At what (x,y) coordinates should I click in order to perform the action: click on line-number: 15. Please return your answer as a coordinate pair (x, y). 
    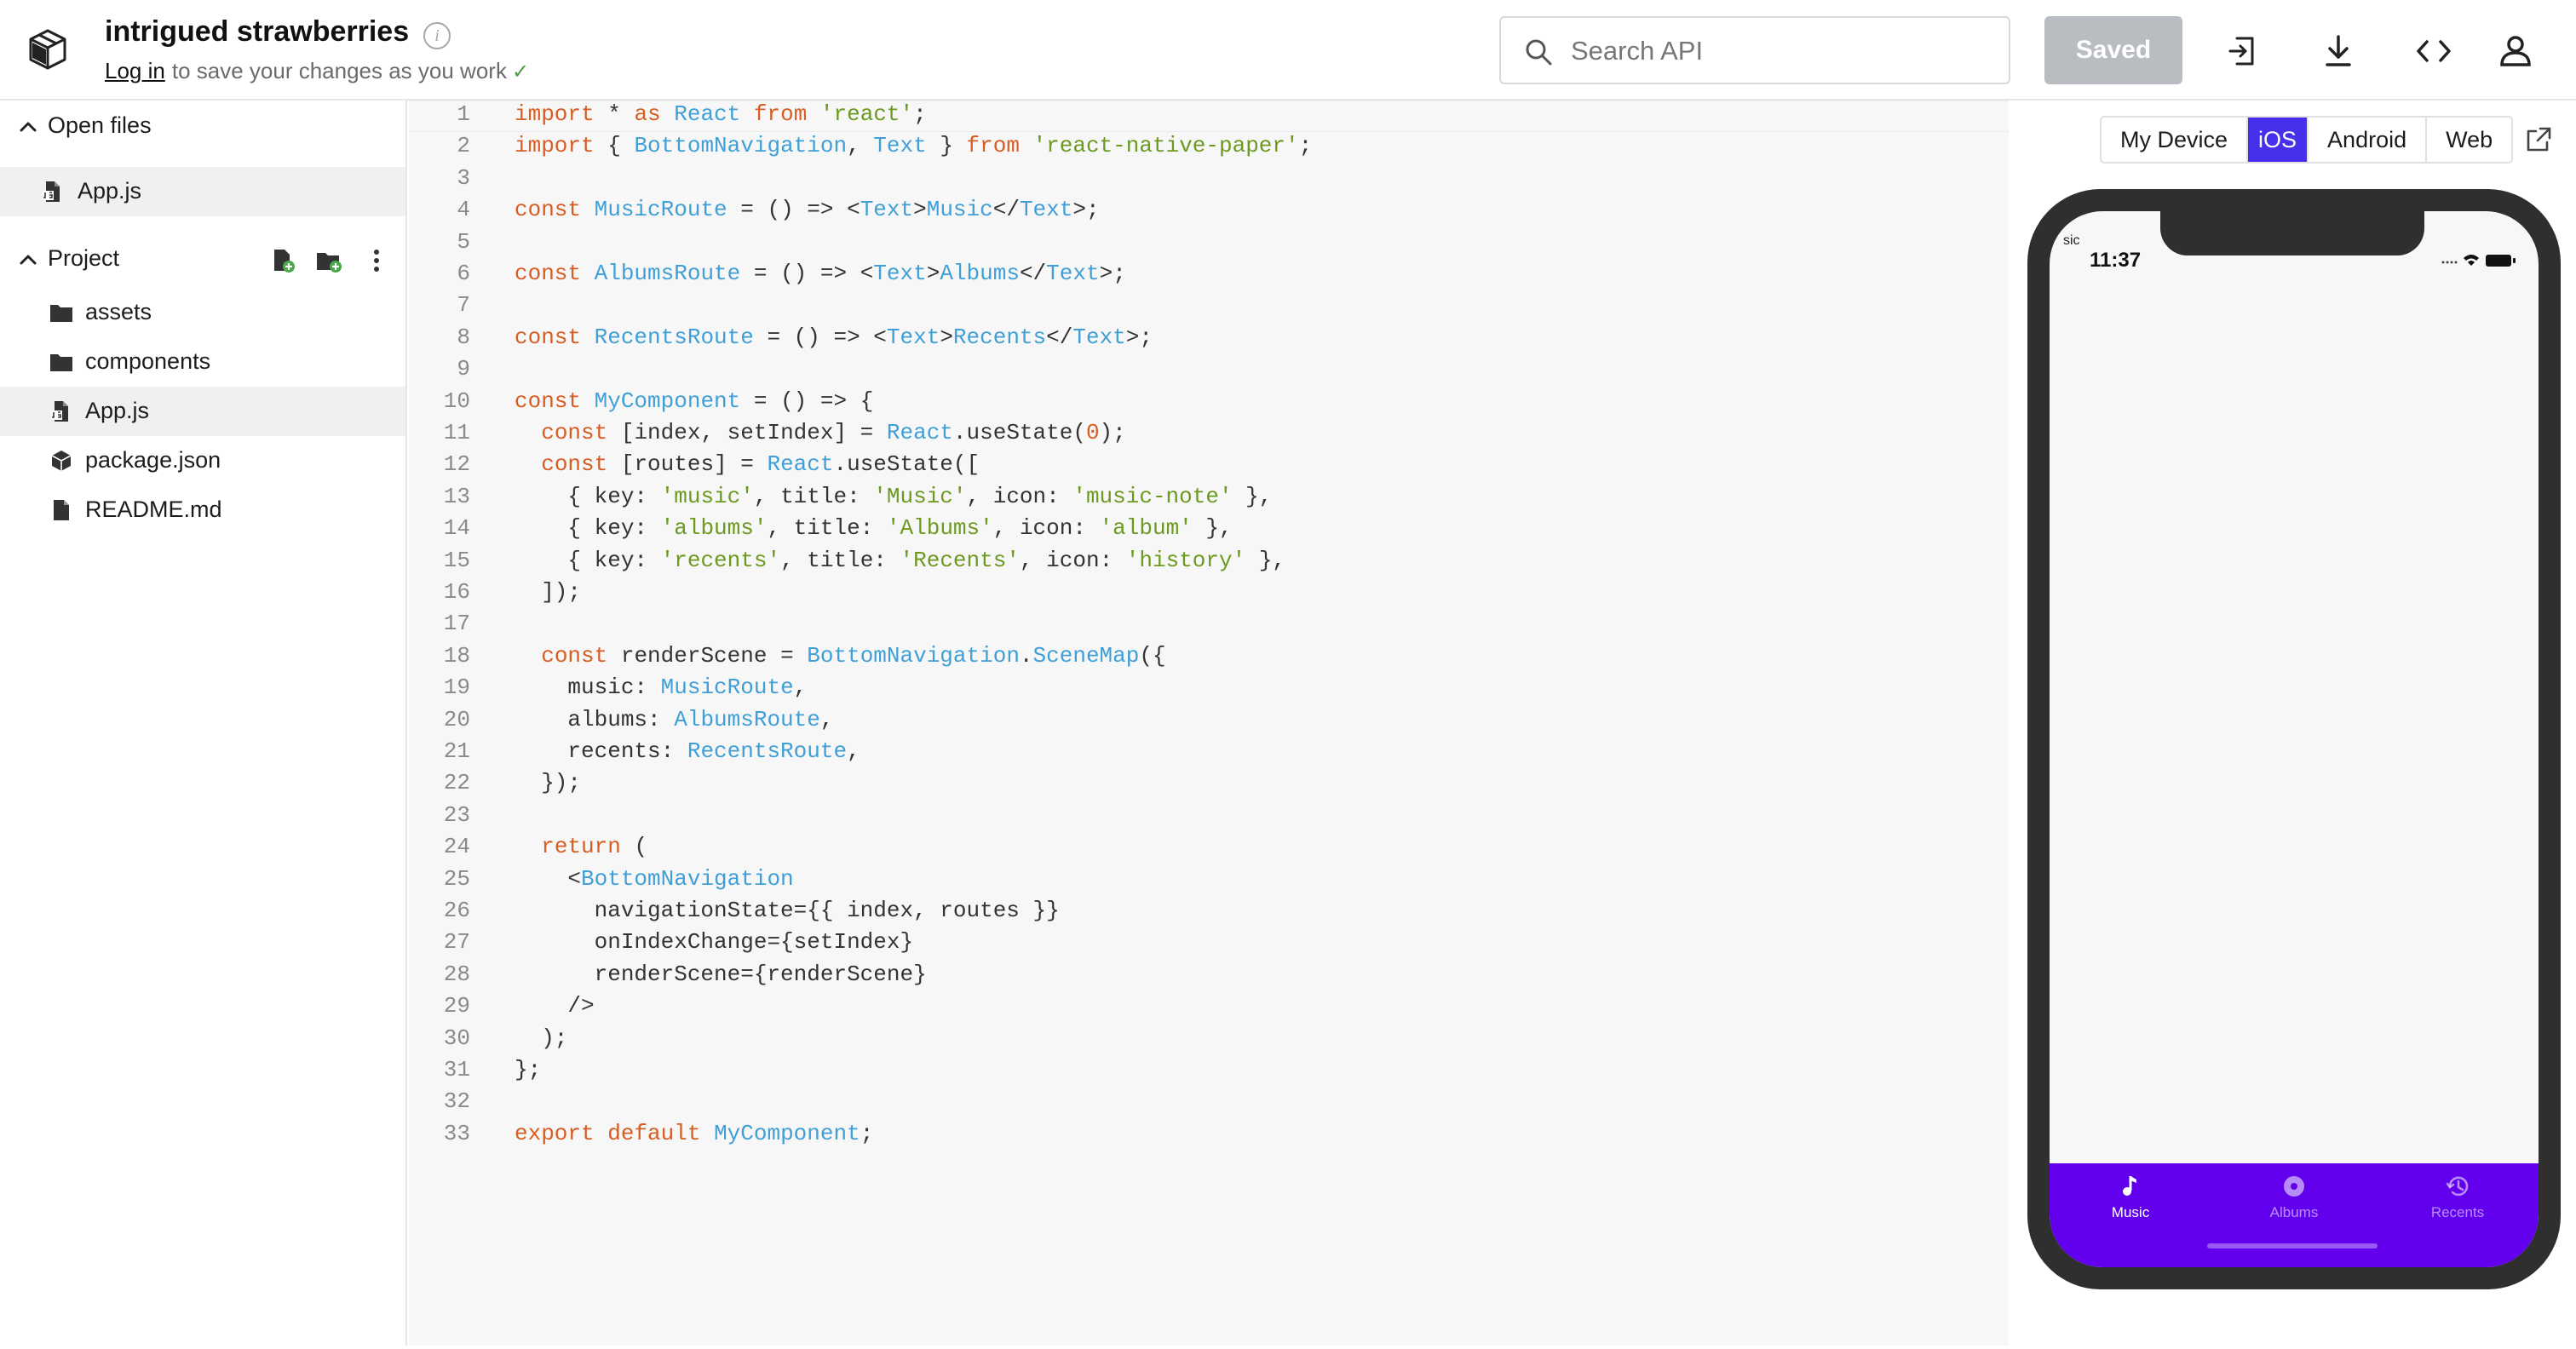
    Looking at the image, I should click on (457, 560).